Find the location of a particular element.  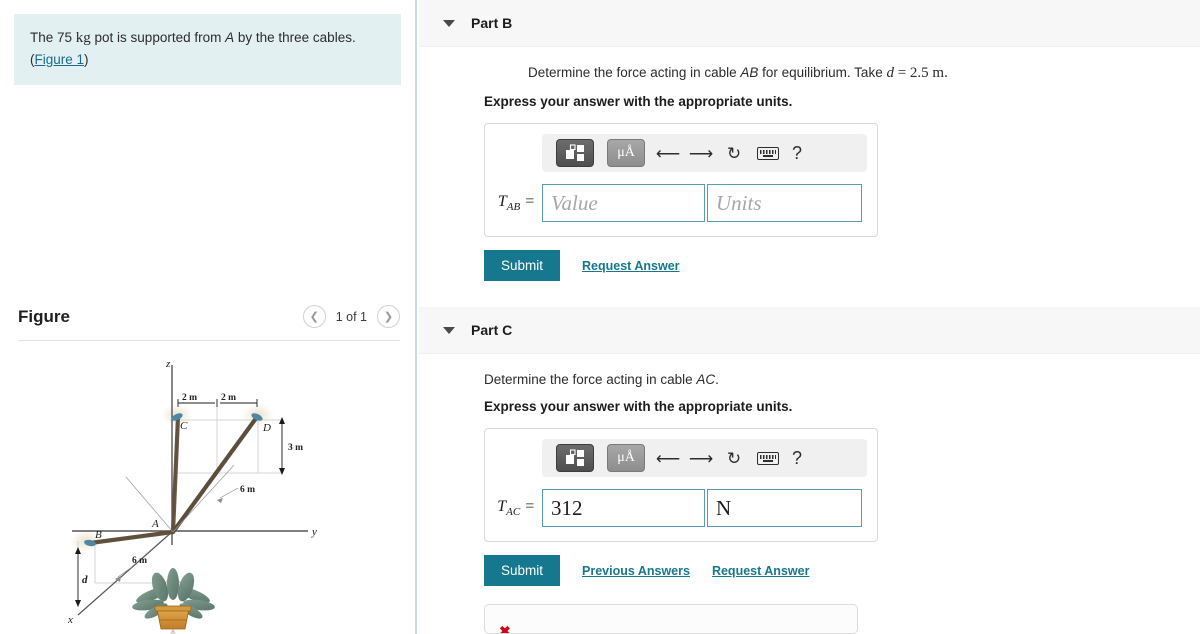

y-axis-label: y is located at coordinates (314, 532).